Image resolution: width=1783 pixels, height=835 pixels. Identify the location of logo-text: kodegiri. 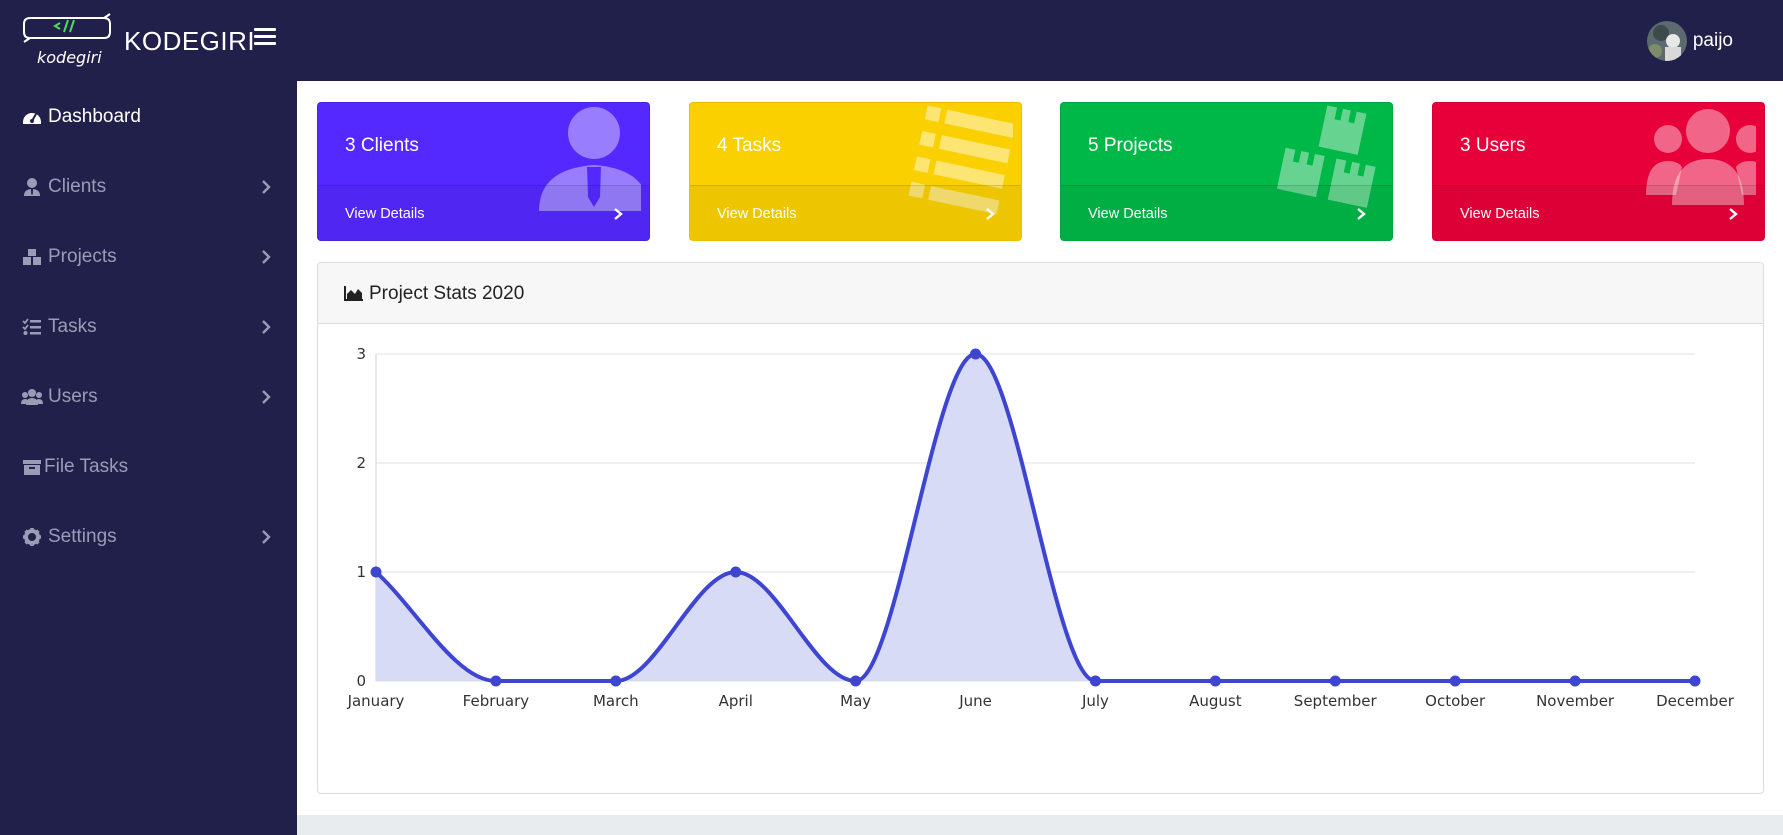
(69, 57).